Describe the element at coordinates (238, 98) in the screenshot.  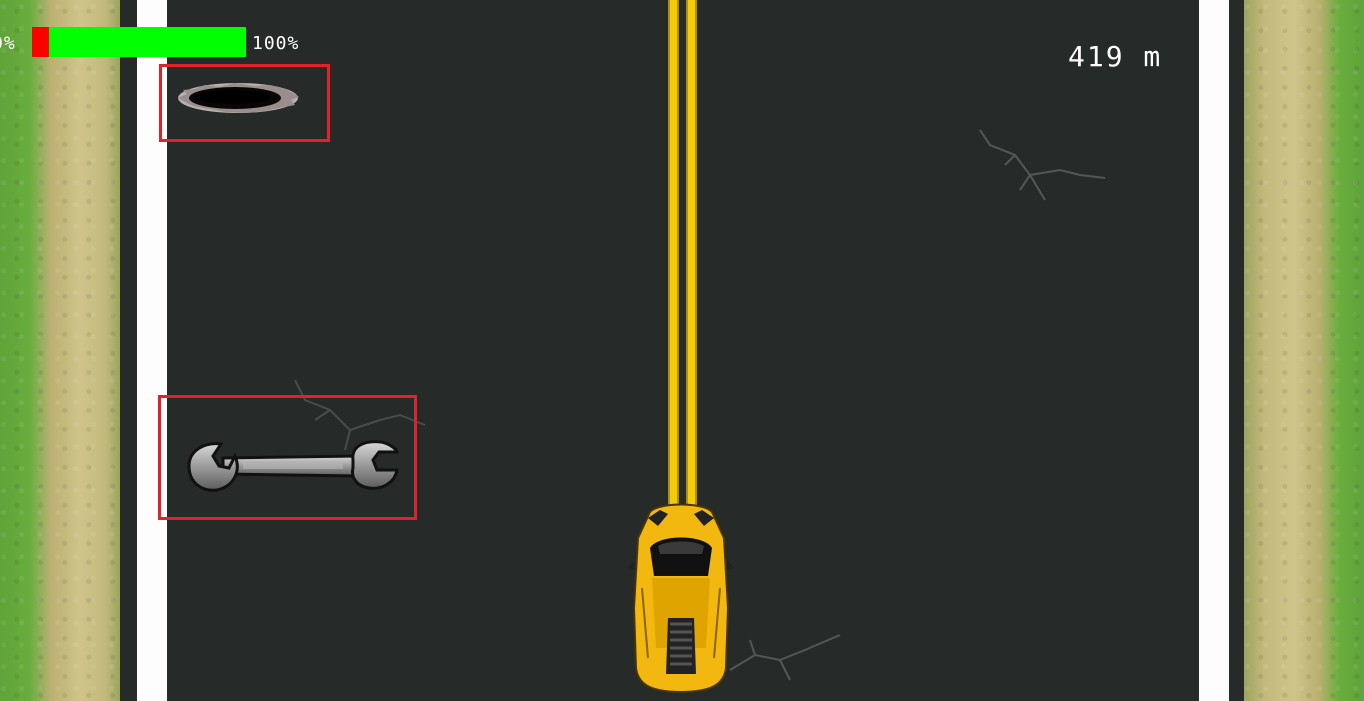
I see `pothole-icon` at that location.